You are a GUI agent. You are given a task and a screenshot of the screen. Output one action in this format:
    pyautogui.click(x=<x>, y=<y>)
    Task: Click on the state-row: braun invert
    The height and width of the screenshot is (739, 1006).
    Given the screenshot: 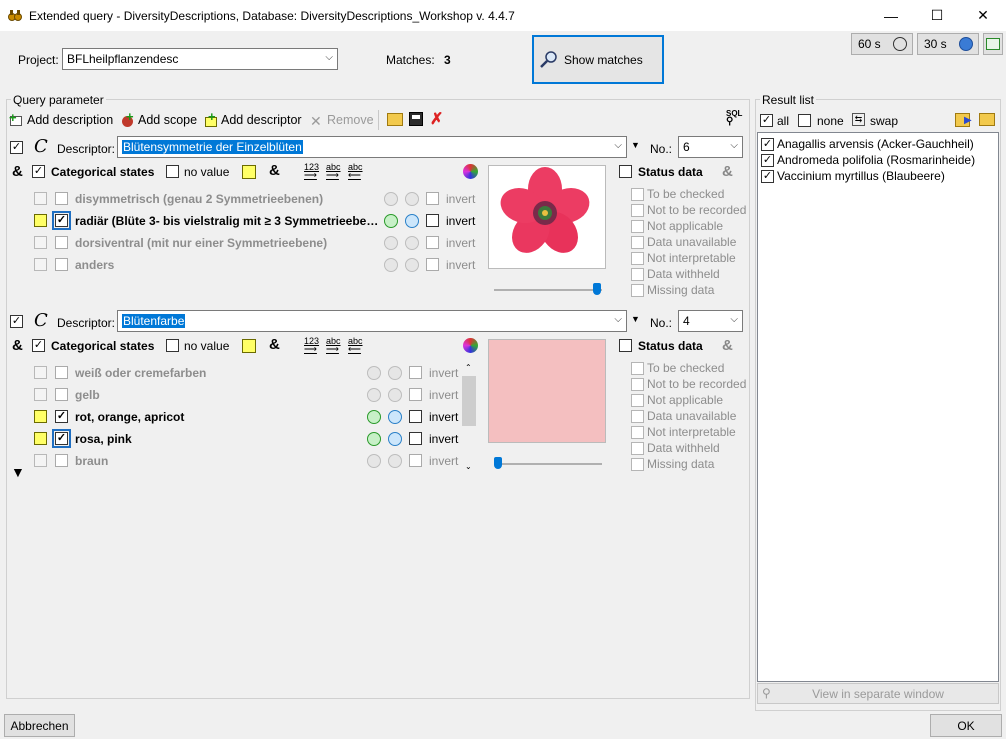 What is the action you would take?
    pyautogui.click(x=230, y=461)
    